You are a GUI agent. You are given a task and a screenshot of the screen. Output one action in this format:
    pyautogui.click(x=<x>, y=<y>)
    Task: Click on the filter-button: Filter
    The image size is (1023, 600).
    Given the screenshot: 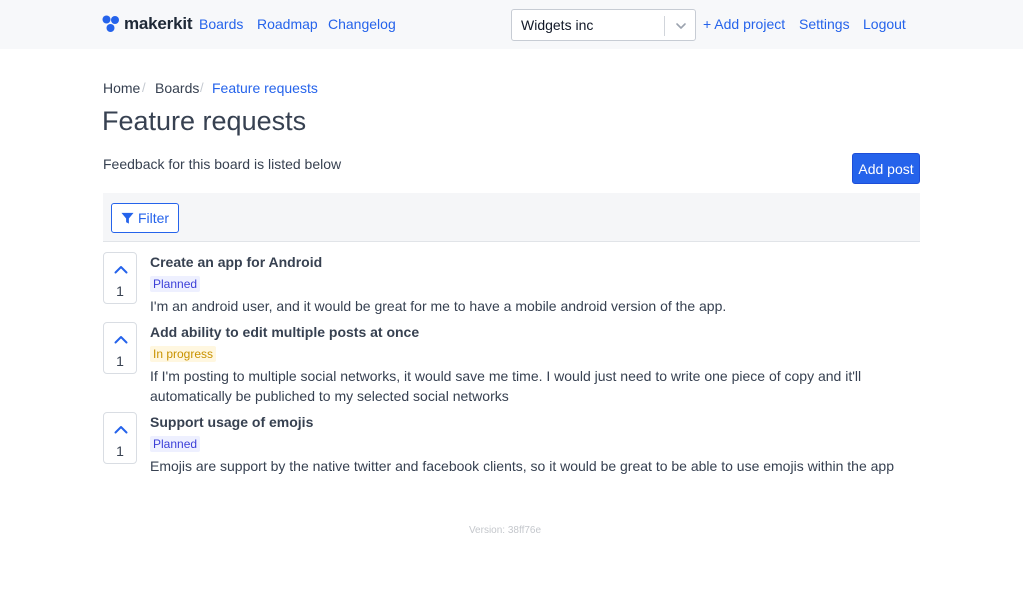 What is the action you would take?
    pyautogui.click(x=145, y=218)
    